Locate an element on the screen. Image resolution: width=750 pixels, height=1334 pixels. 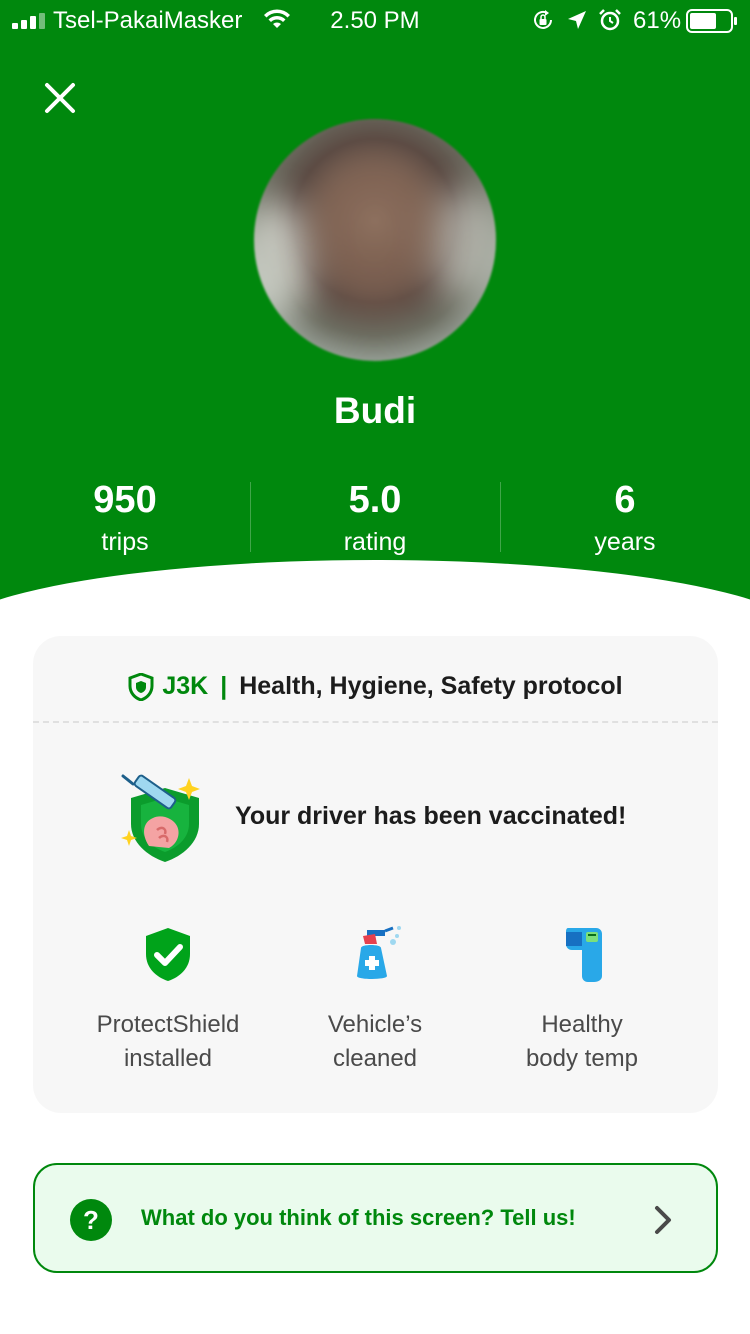
stat-label: rating is located at coordinates (375, 542).